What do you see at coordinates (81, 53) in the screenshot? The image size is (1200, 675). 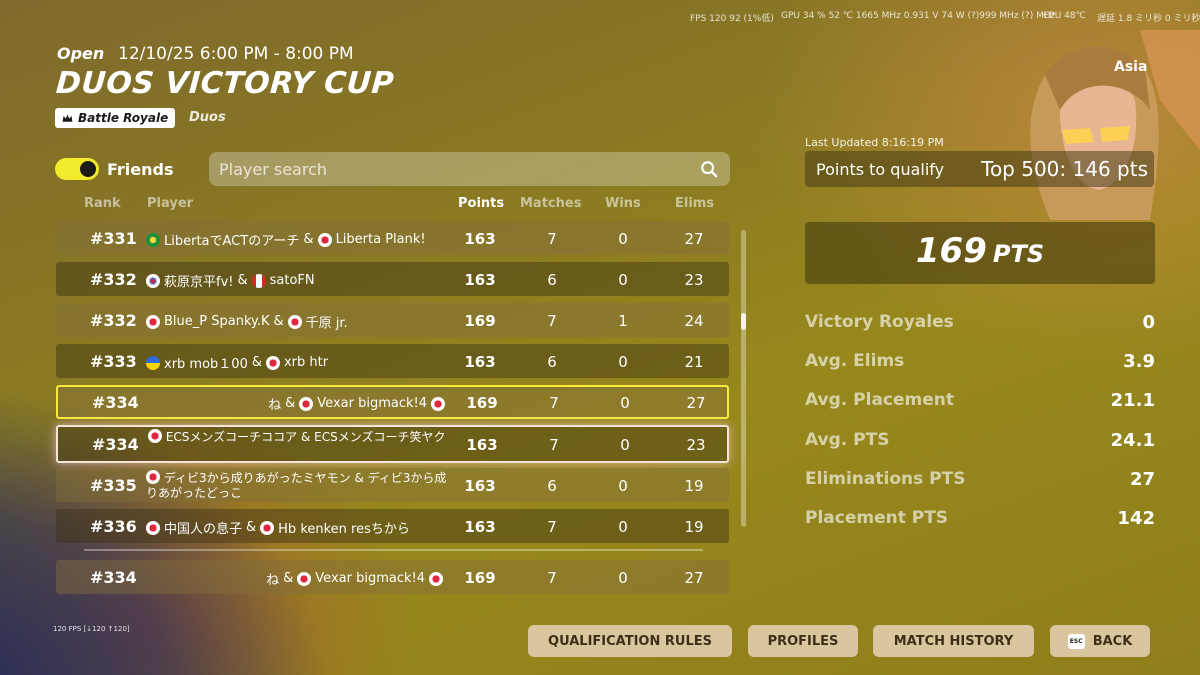 I see `event-status: Open` at bounding box center [81, 53].